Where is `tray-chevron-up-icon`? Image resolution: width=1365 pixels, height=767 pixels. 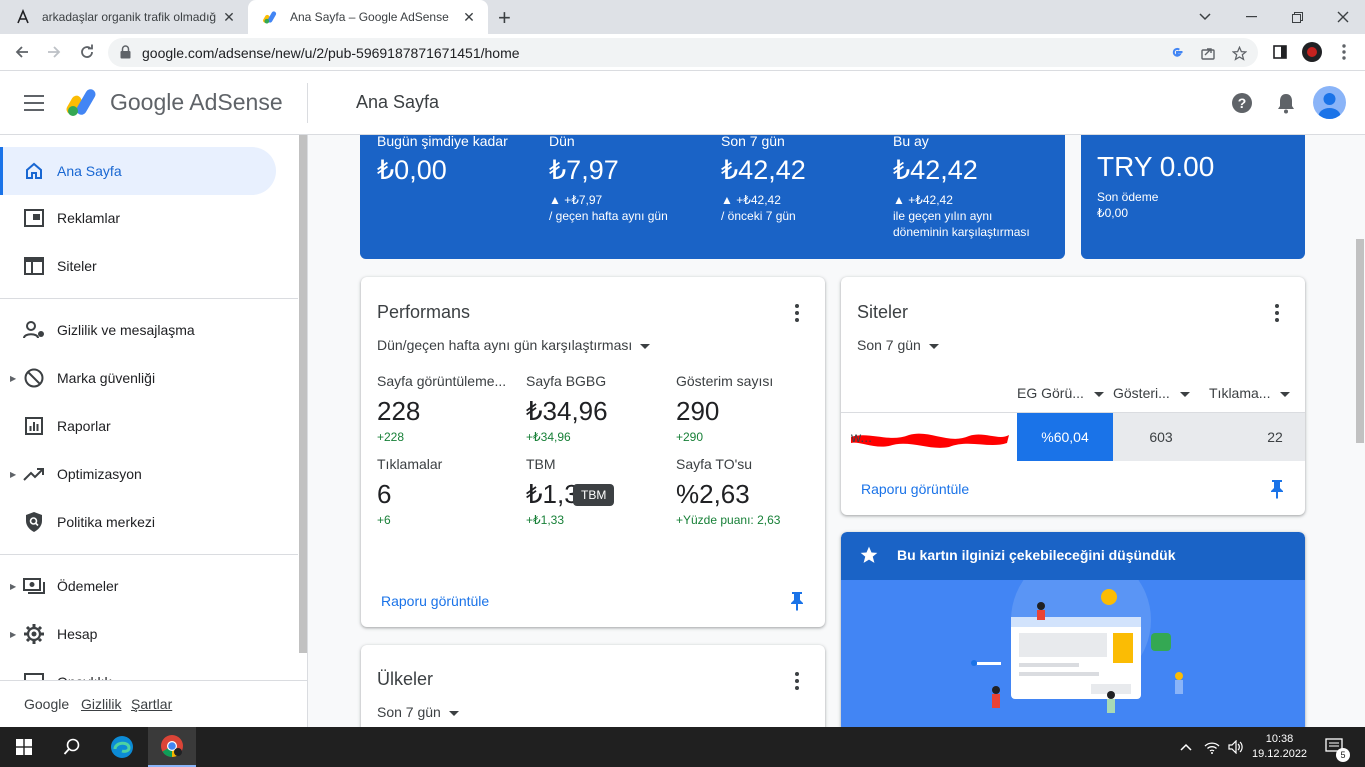 tray-chevron-up-icon is located at coordinates (1186, 747).